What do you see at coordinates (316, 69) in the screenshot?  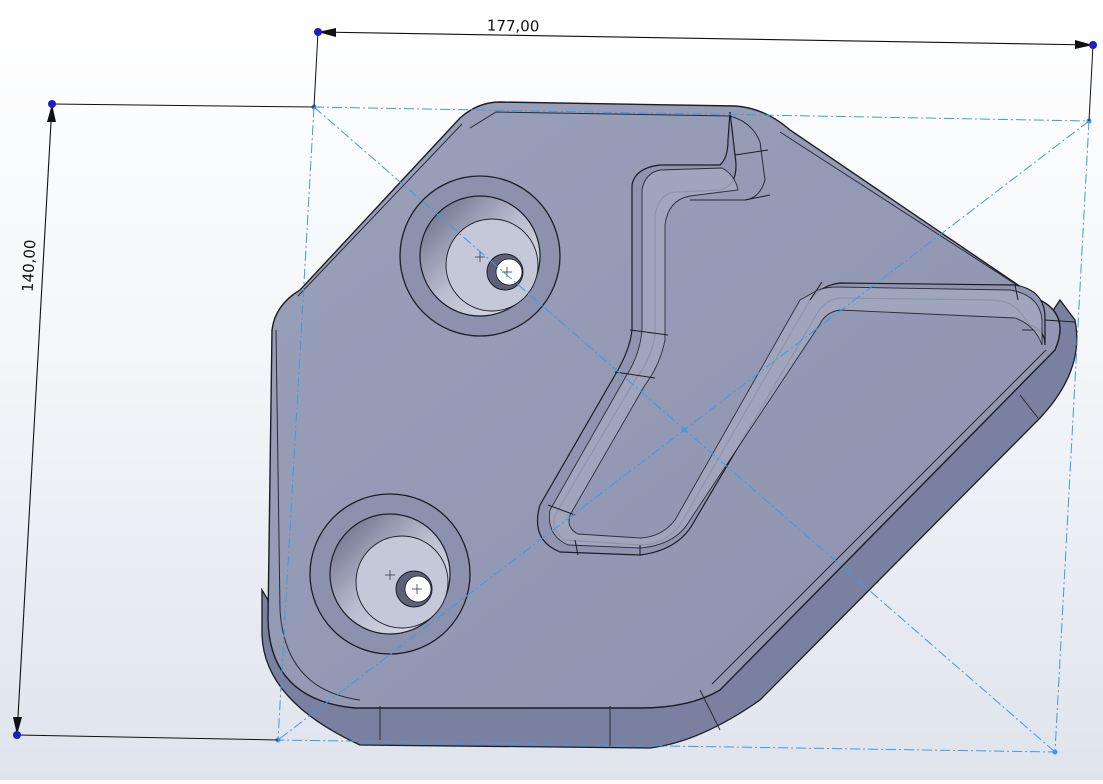 I see `dimension-width-extension-left` at bounding box center [316, 69].